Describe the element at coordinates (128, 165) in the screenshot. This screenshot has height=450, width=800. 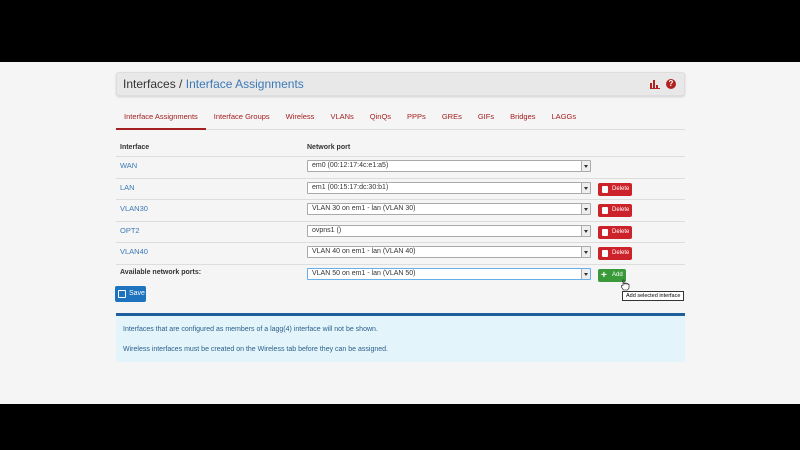
I see `interface-link-wan: WAN` at that location.